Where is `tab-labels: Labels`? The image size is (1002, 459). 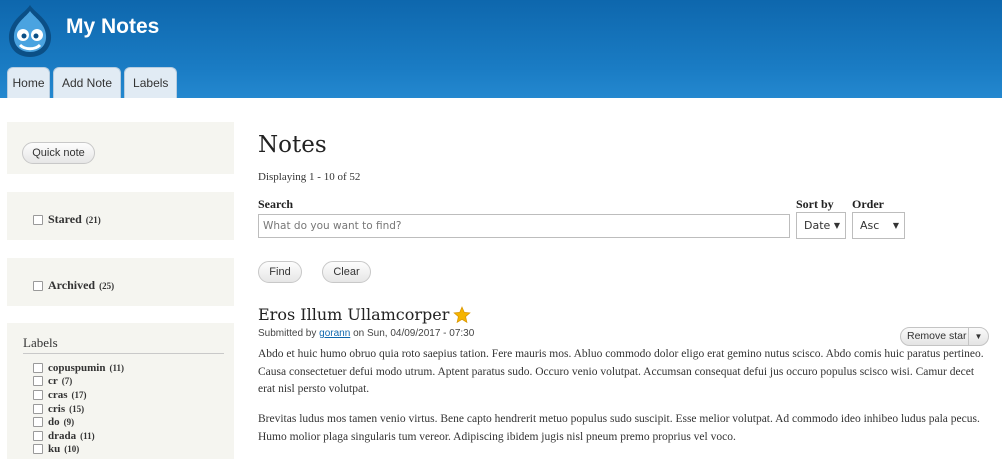
tab-labels: Labels is located at coordinates (151, 82).